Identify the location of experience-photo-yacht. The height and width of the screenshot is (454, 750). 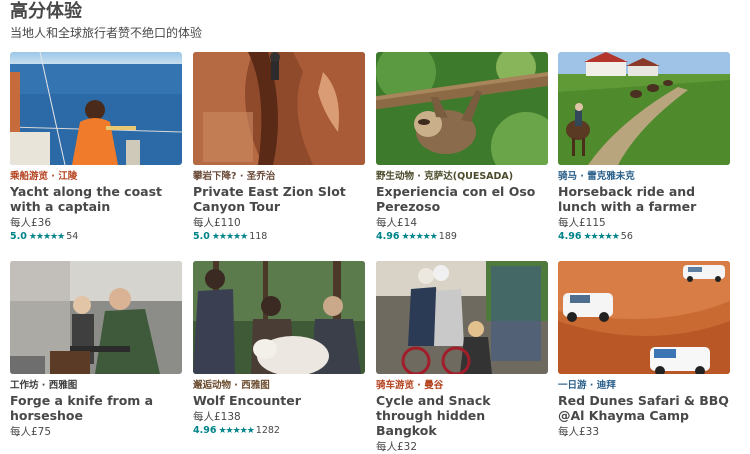
(96, 108).